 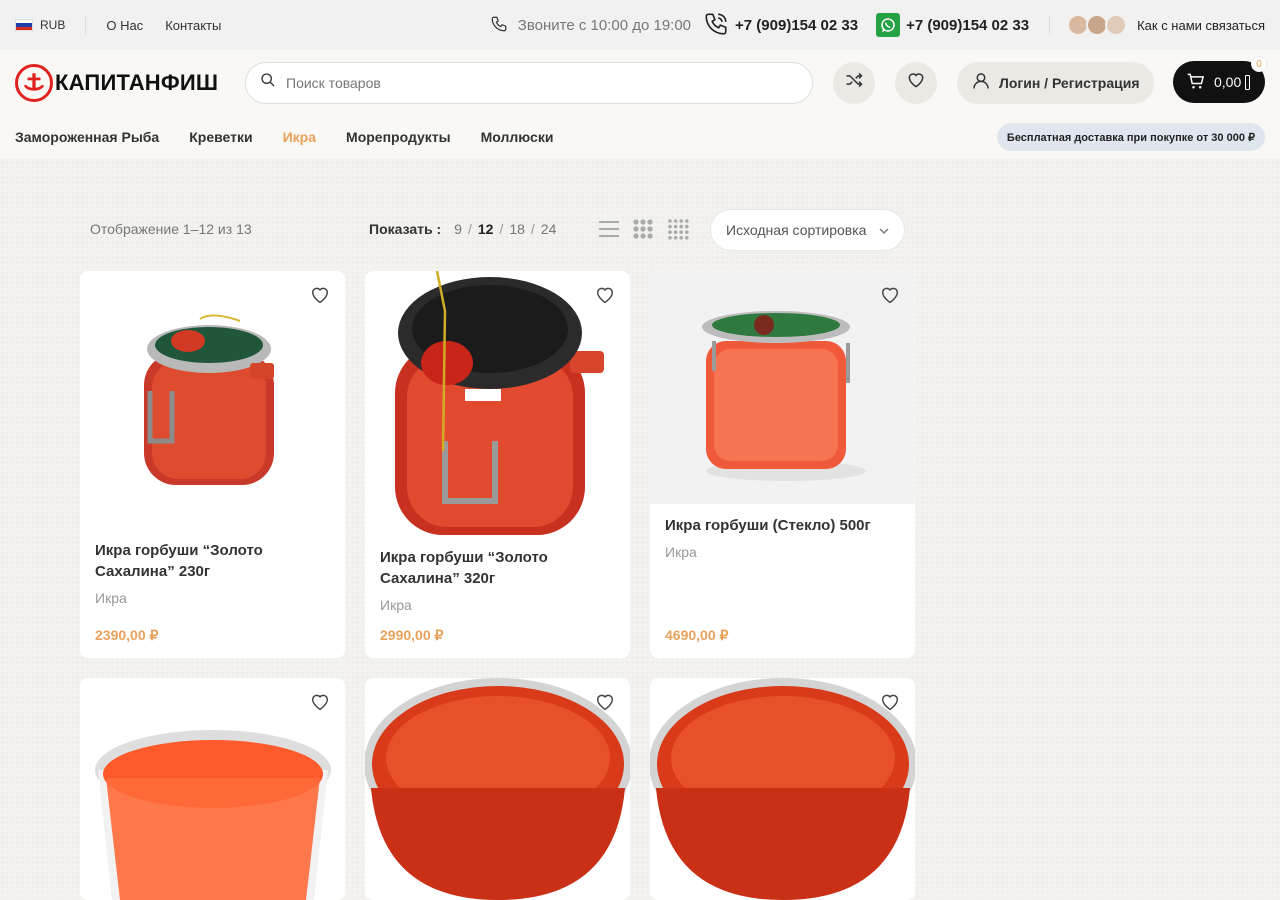 I want to click on login-label: Логин / Регистрация, so click(x=1069, y=82).